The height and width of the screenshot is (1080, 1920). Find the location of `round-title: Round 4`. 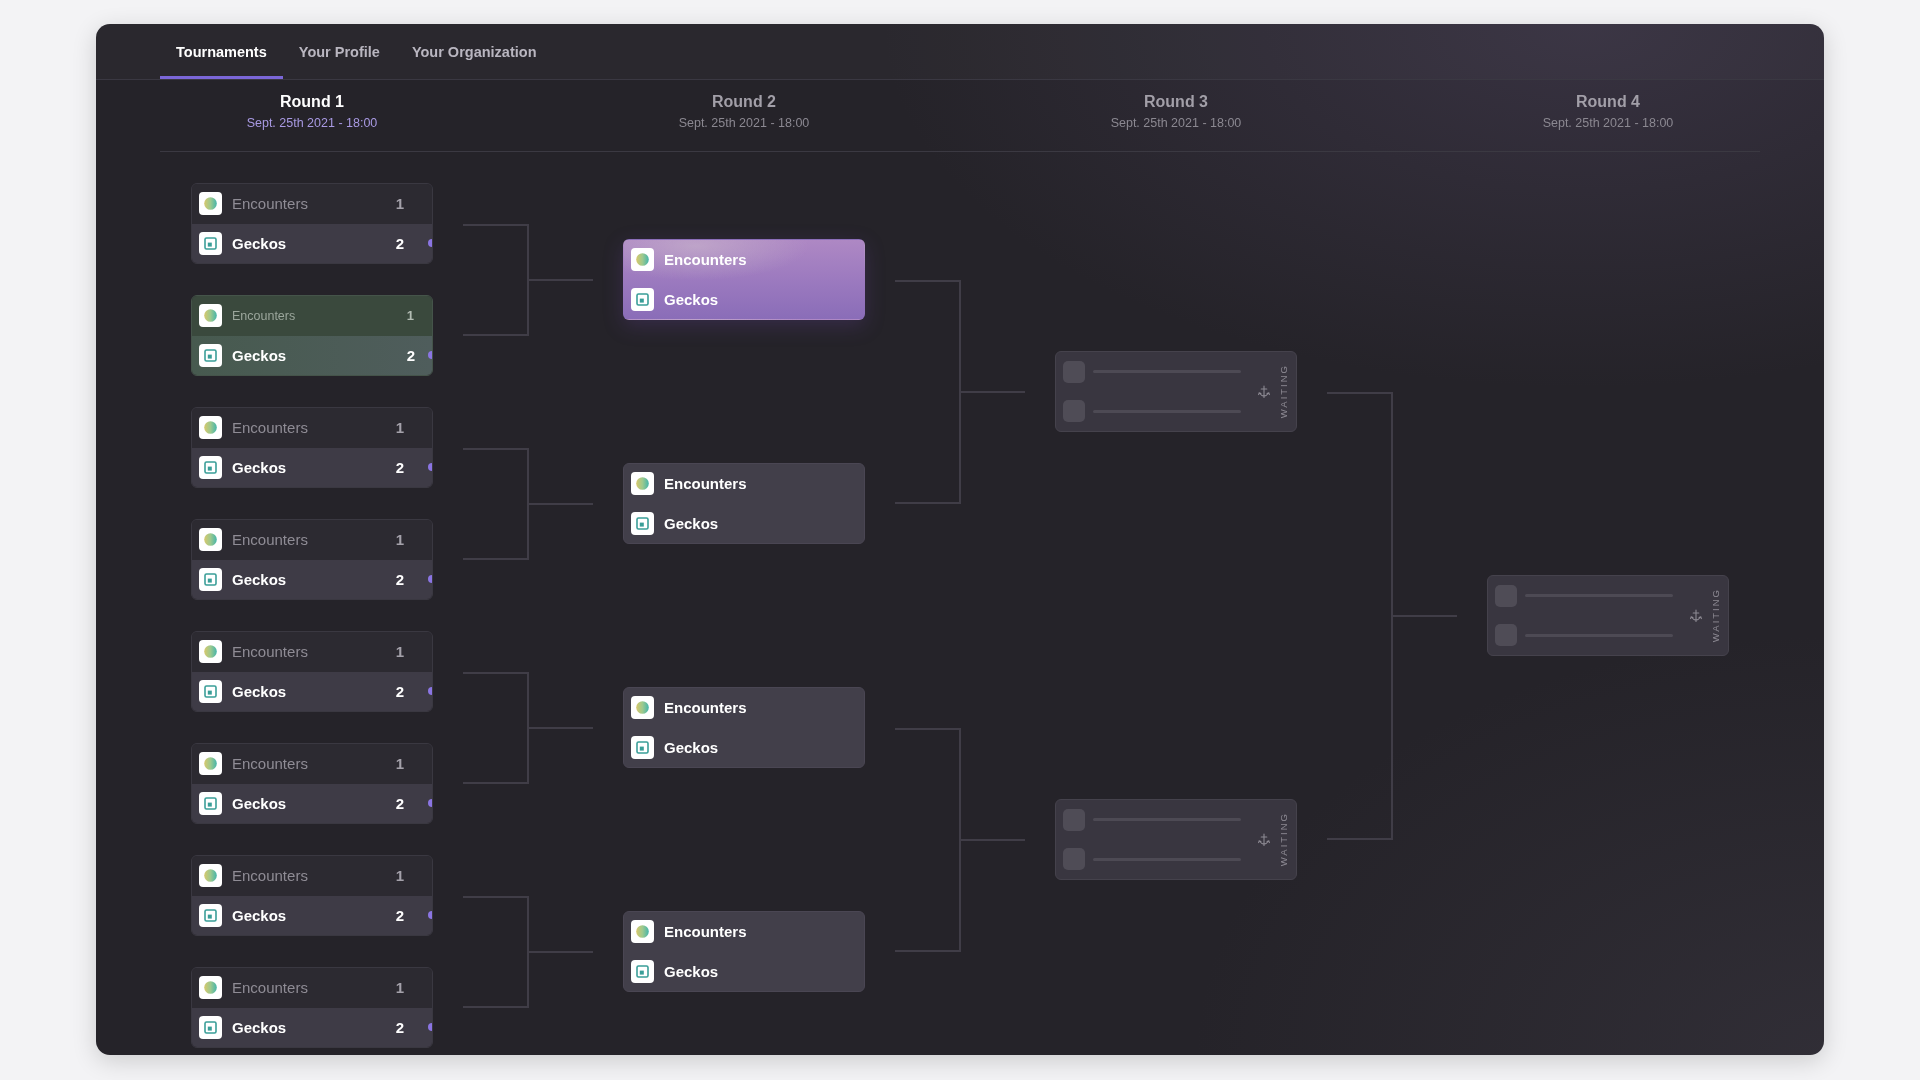

round-title: Round 4 is located at coordinates (1608, 102).